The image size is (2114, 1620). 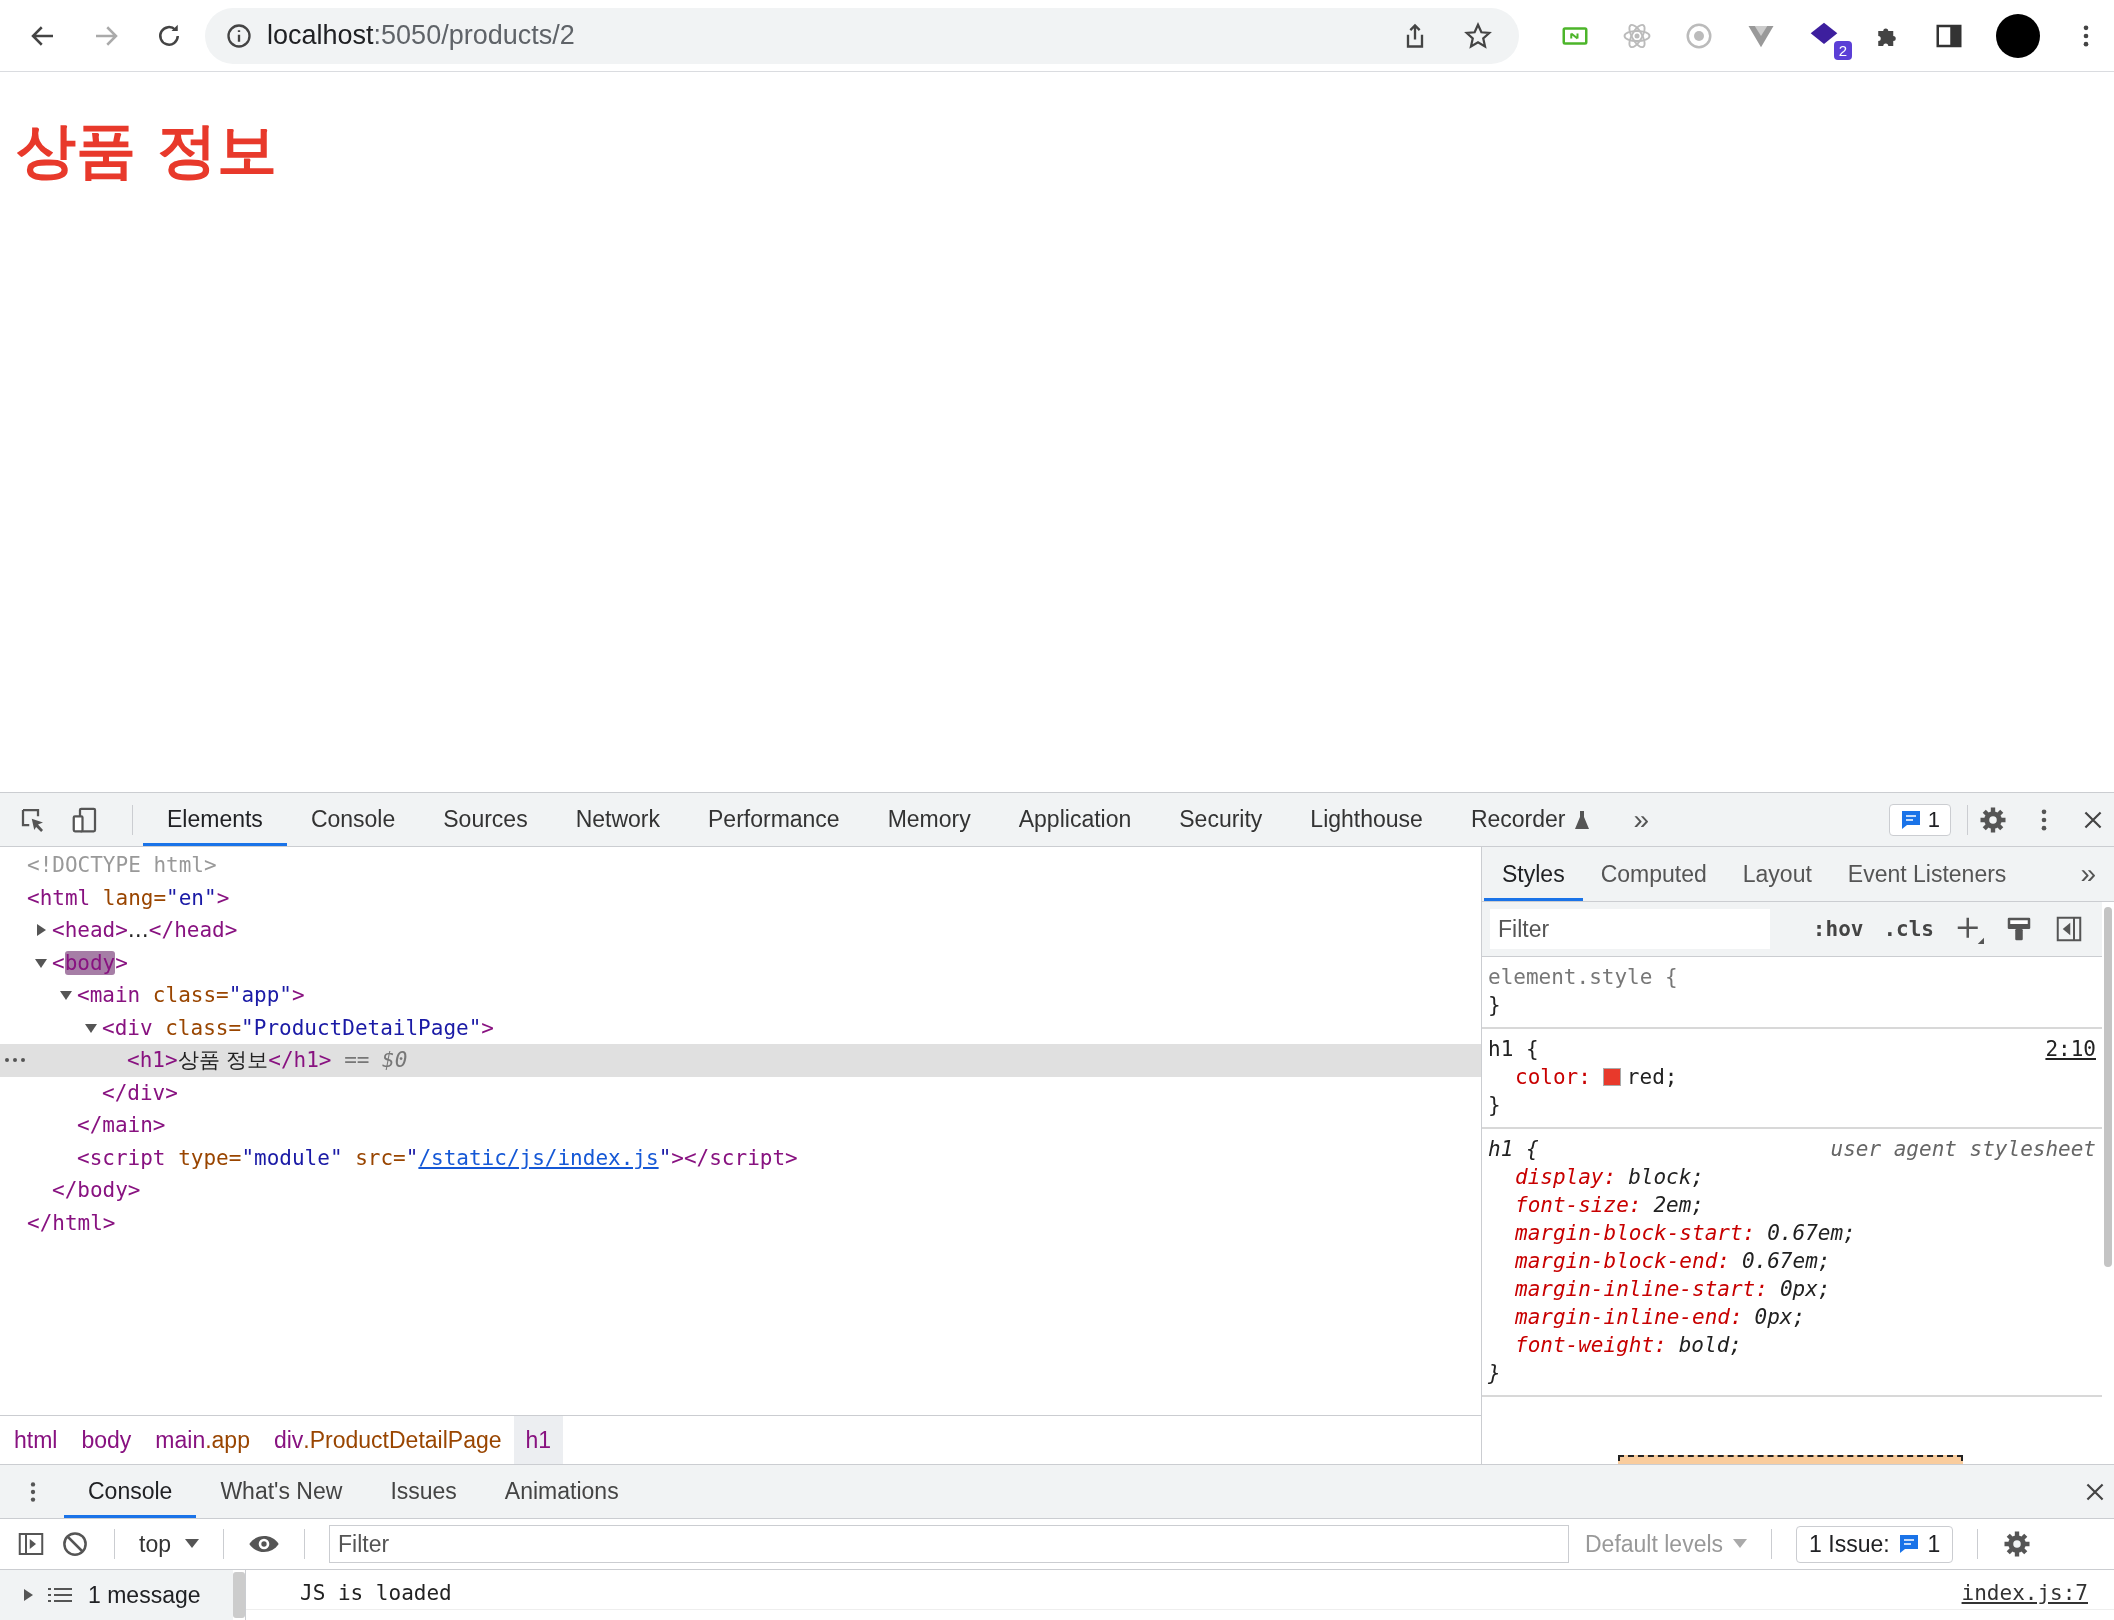 What do you see at coordinates (485, 819) in the screenshot?
I see `devtools-tab: Sources` at bounding box center [485, 819].